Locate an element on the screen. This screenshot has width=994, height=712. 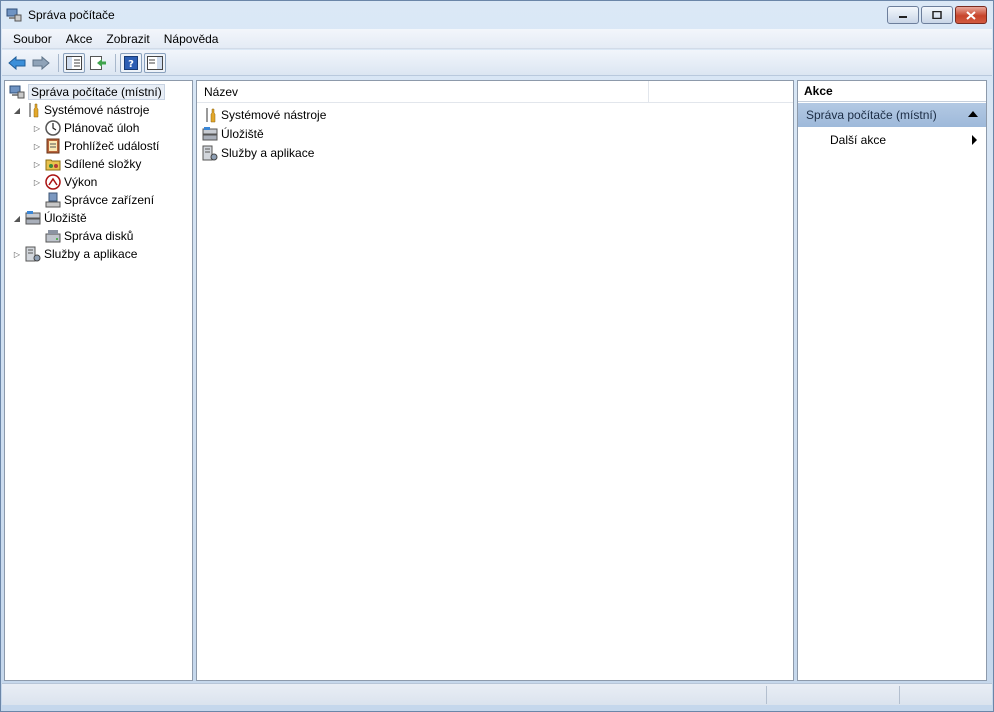
tree-item-label: Systémové nástroje is located at coordinates (97, 110).